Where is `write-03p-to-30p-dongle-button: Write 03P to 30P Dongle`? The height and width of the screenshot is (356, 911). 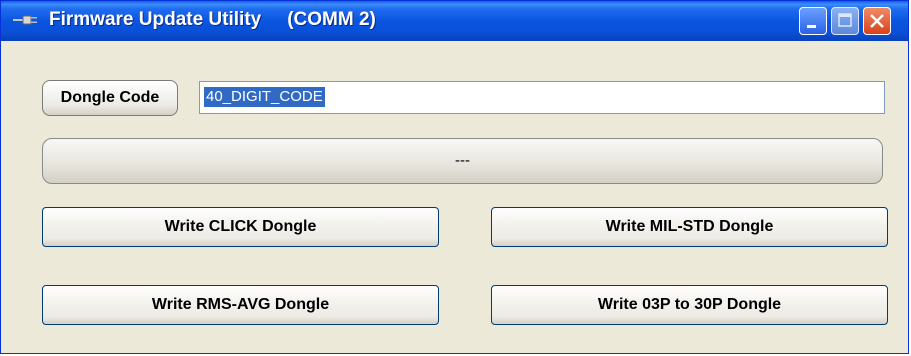
write-03p-to-30p-dongle-button: Write 03P to 30P Dongle is located at coordinates (689, 305).